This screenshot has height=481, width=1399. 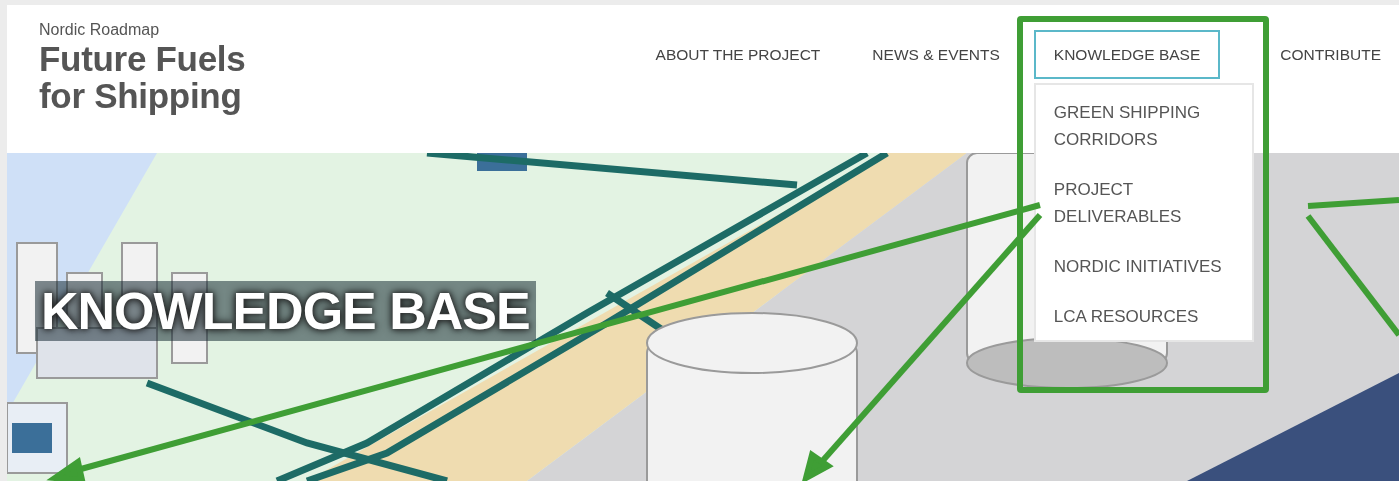 What do you see at coordinates (1143, 266) in the screenshot?
I see `dropdown-item: NORDIC INITIATIVES` at bounding box center [1143, 266].